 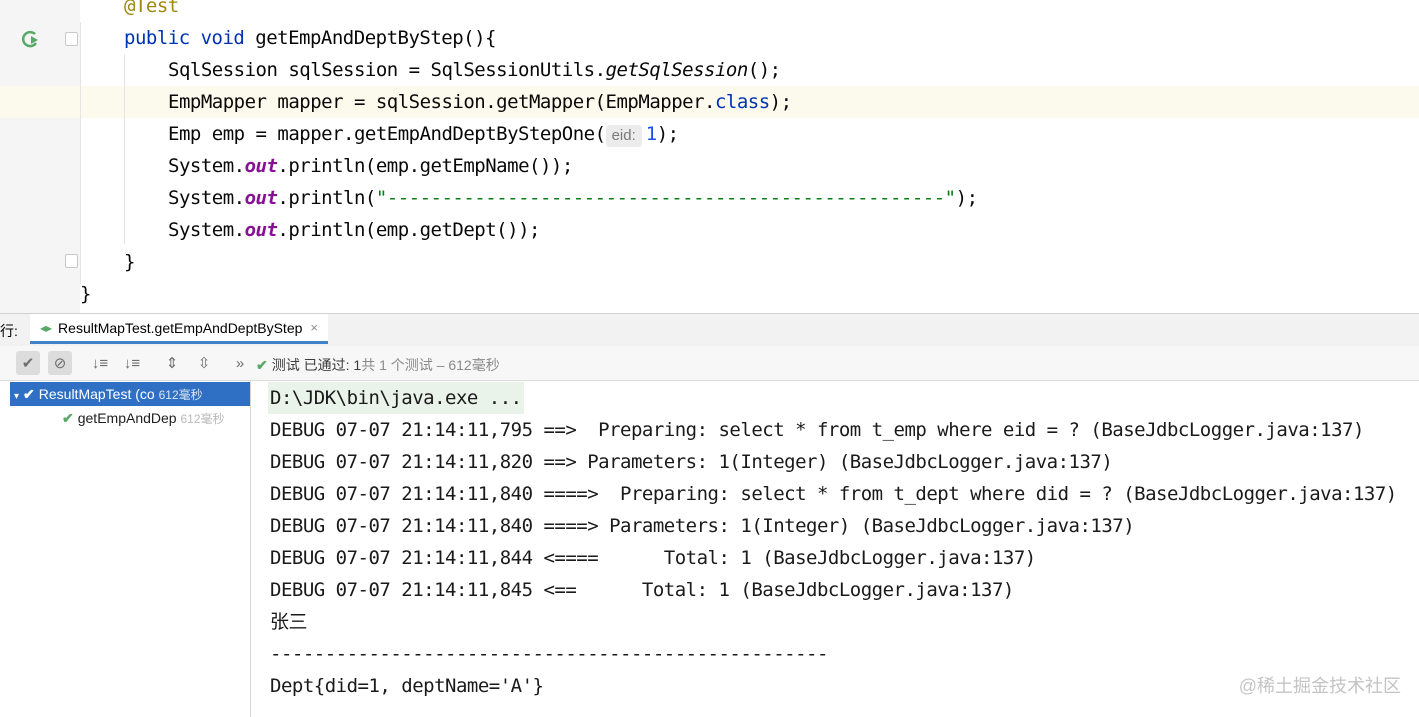 What do you see at coordinates (130, 418) in the screenshot?
I see `tree-item-test-method: ✔ getEmpAndDep 612毫秒` at bounding box center [130, 418].